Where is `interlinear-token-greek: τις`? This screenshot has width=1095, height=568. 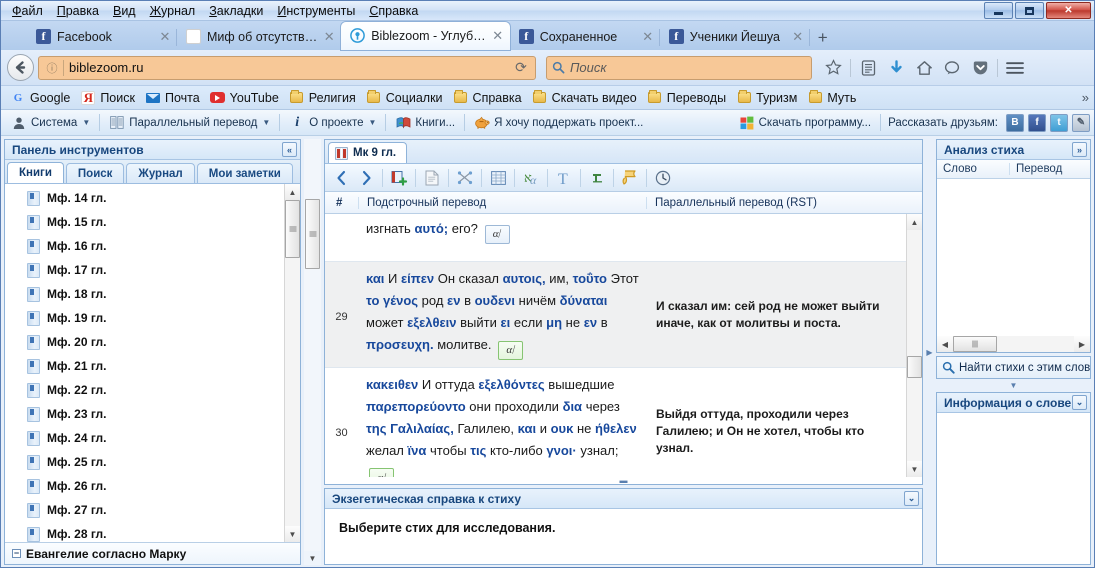
interlinear-token-greek: τις is located at coordinates (478, 450).